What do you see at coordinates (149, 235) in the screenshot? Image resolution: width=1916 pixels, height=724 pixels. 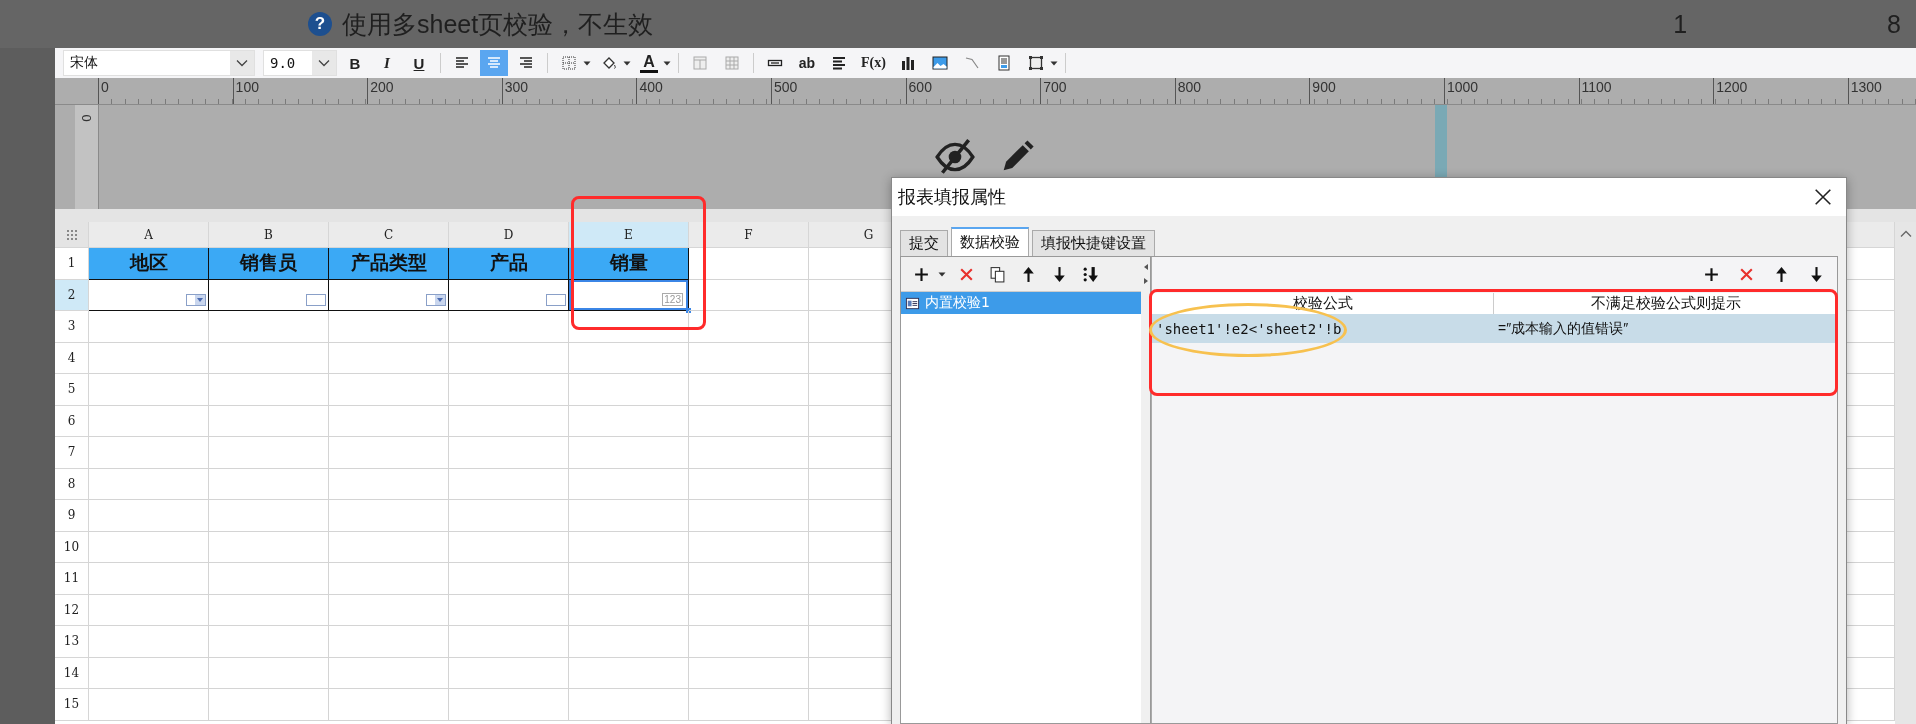 I see `column-header: A` at bounding box center [149, 235].